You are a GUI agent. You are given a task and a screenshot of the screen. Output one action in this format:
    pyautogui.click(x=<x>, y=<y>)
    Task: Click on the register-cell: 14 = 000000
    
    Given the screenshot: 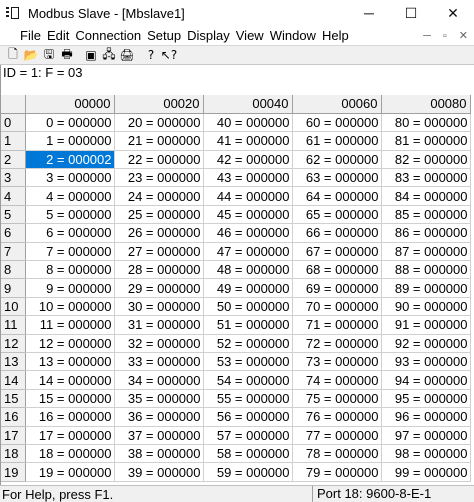 What is the action you would take?
    pyautogui.click(x=70, y=380)
    